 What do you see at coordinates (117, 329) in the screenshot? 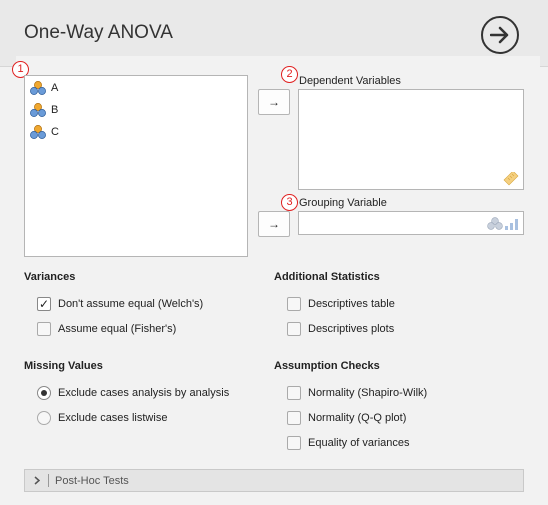
I see `checkbox-label: Assume equal (Fisher's)` at bounding box center [117, 329].